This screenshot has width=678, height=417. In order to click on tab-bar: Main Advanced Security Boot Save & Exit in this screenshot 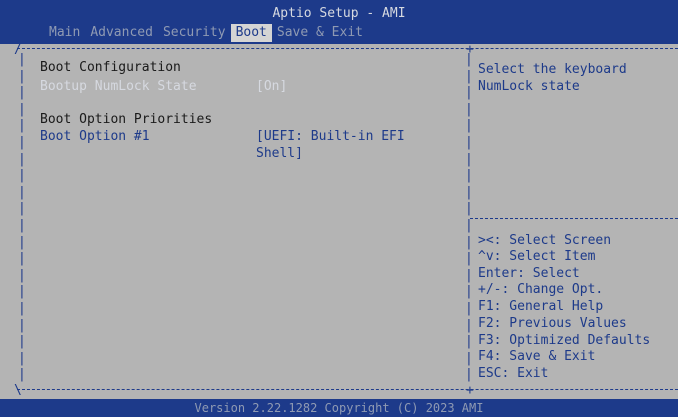, I will do `click(206, 33)`.